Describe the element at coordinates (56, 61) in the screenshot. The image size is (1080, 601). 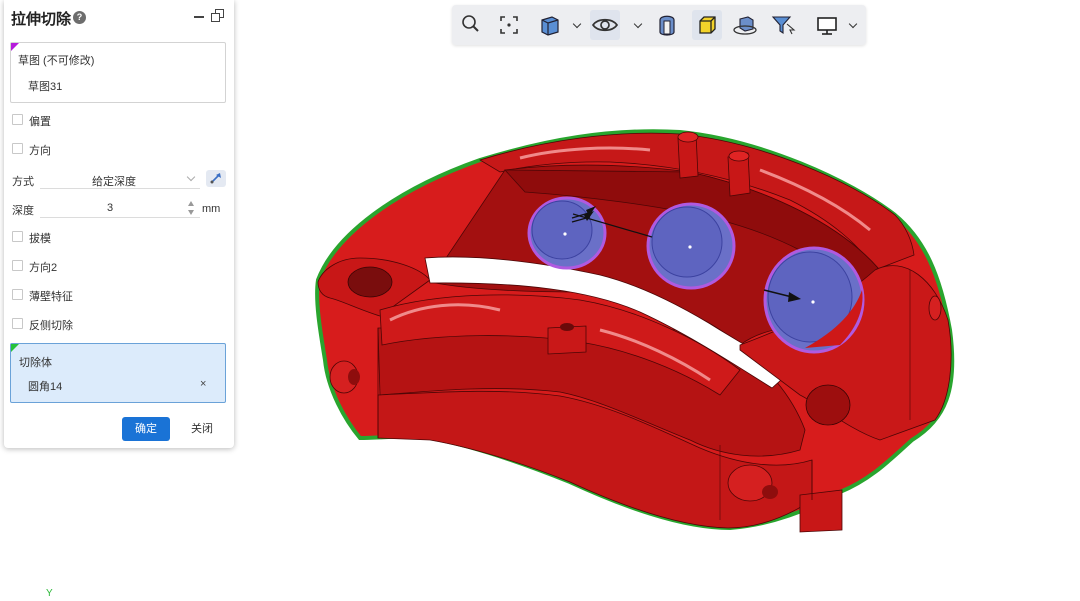
I see `sketch-label: 草图 (不可修改)` at that location.